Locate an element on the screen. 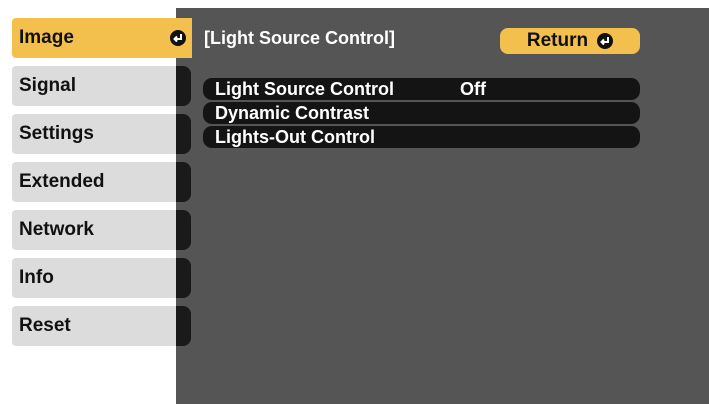 The width and height of the screenshot is (709, 404). menu-row-label: Light Source Control is located at coordinates (304, 88).